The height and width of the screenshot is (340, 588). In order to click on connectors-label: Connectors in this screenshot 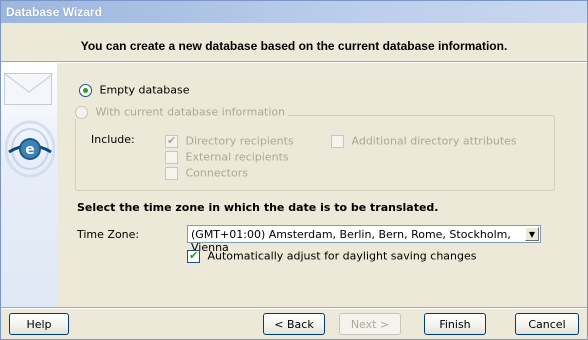, I will do `click(216, 173)`.